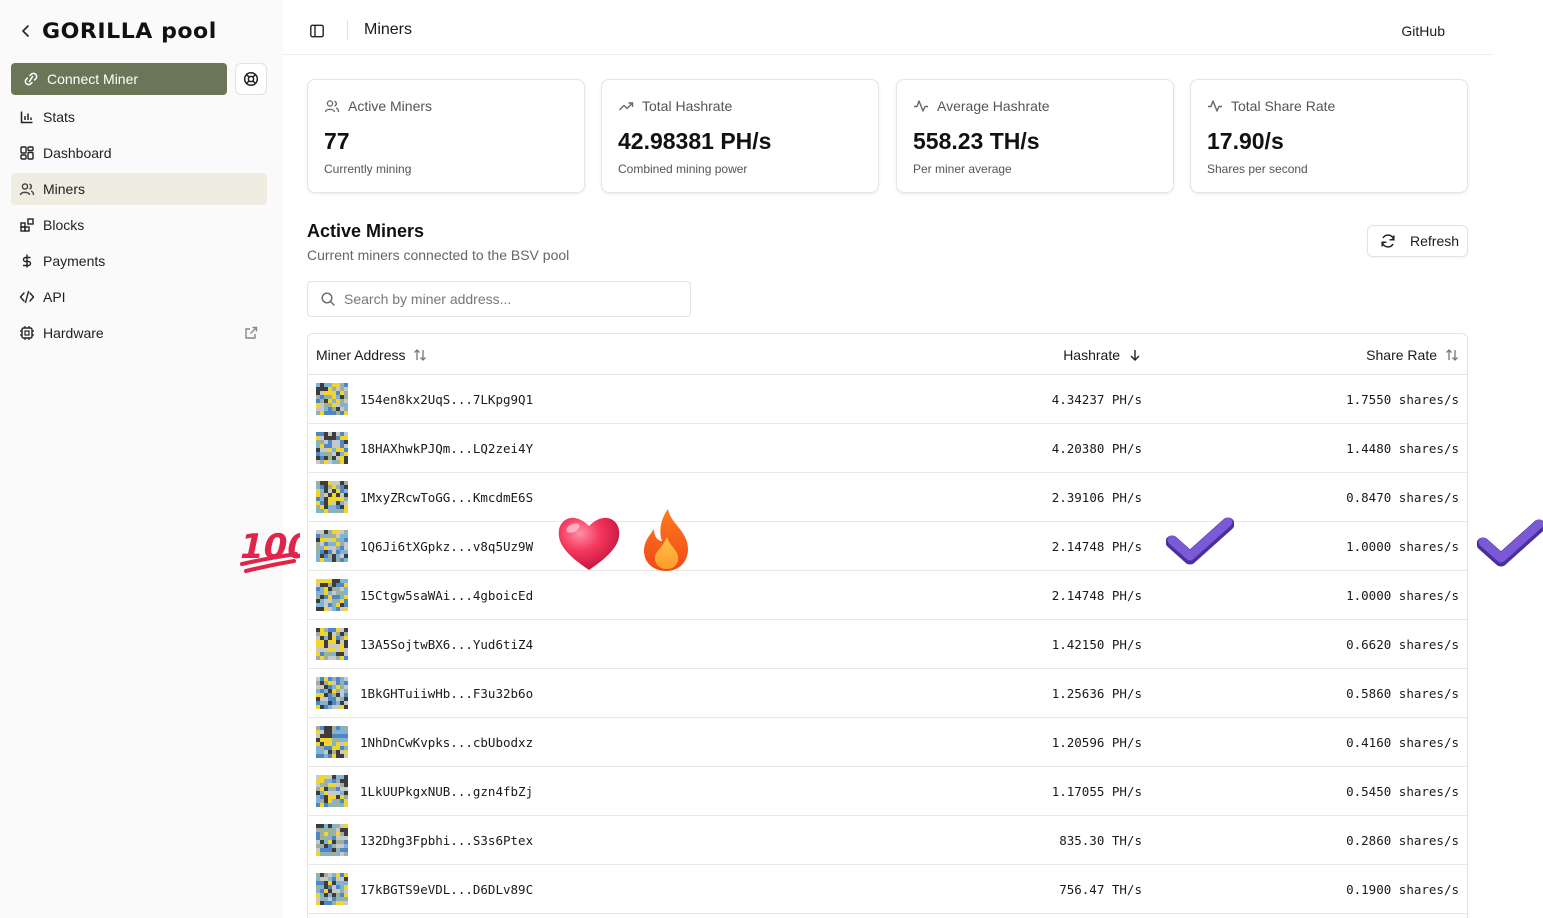 Image resolution: width=1543 pixels, height=918 pixels. Describe the element at coordinates (368, 169) in the screenshot. I see `stat-caption: Currently mining` at that location.